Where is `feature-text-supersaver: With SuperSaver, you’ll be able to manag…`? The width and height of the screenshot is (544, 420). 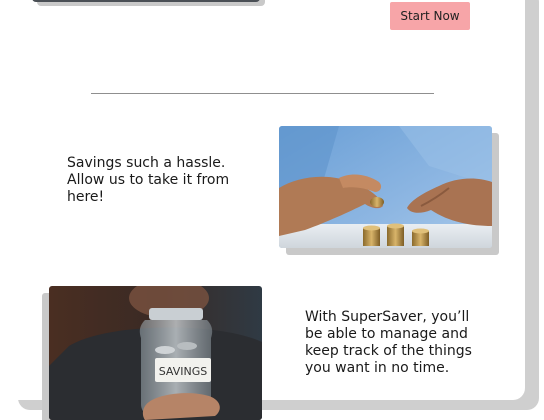
feature-text-supersaver: With SuperSaver, you’ll be able to manag… is located at coordinates (388, 342).